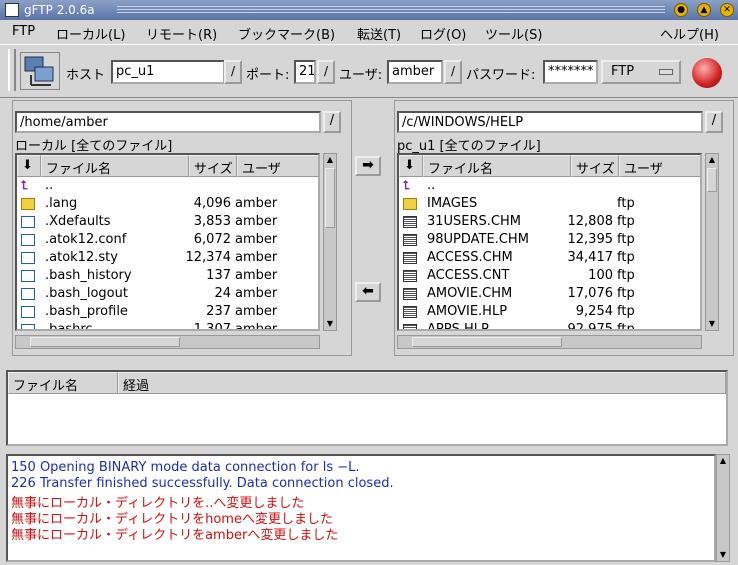 The width and height of the screenshot is (738, 565). I want to click on queue-progress-column-header: 経過, so click(422, 383).